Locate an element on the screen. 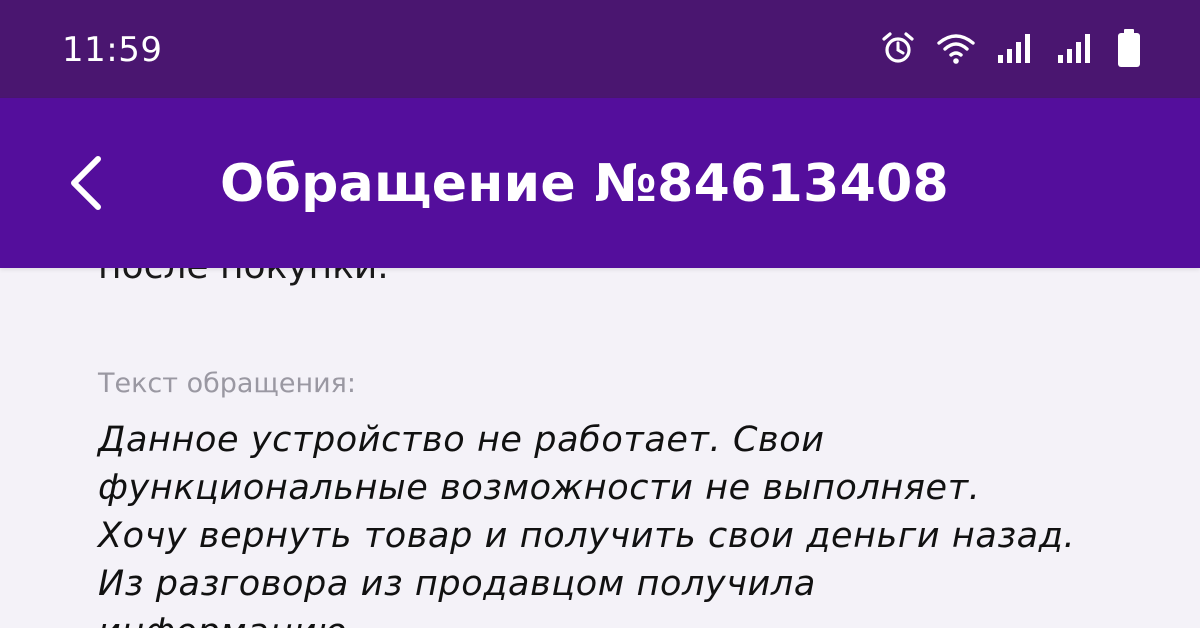  request-text-line: Данное устройство не работает. Свои is located at coordinates (461, 440).